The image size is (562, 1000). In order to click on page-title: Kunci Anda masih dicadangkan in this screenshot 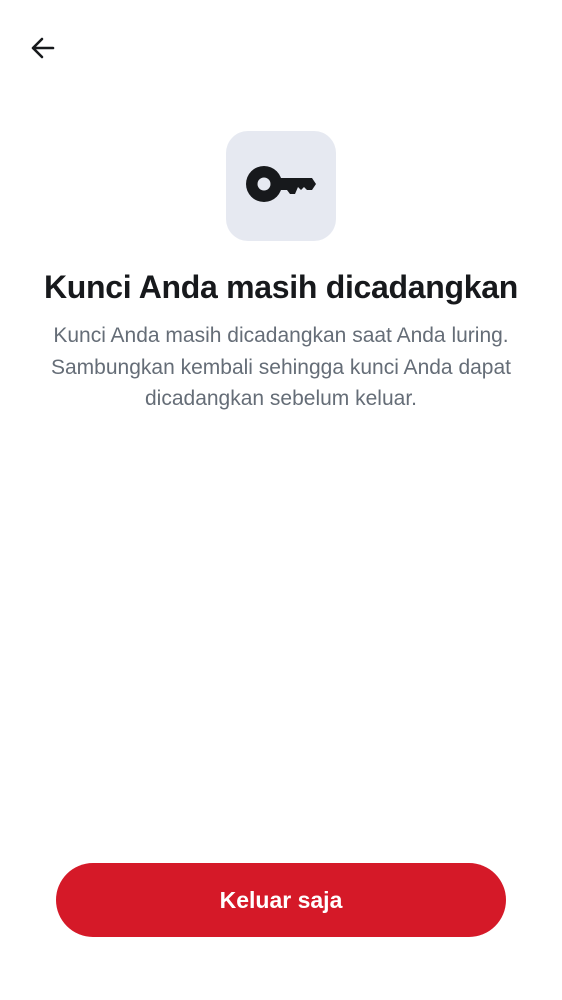, I will do `click(281, 287)`.